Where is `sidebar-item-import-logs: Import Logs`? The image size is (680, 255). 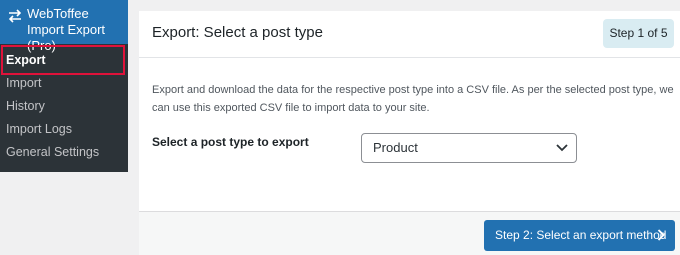
sidebar-item-import-logs: Import Logs is located at coordinates (64, 129).